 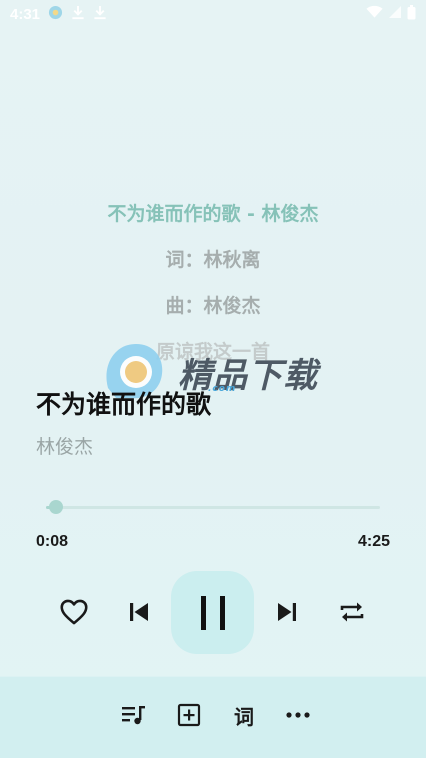 I want to click on repeat-button, so click(x=352, y=612).